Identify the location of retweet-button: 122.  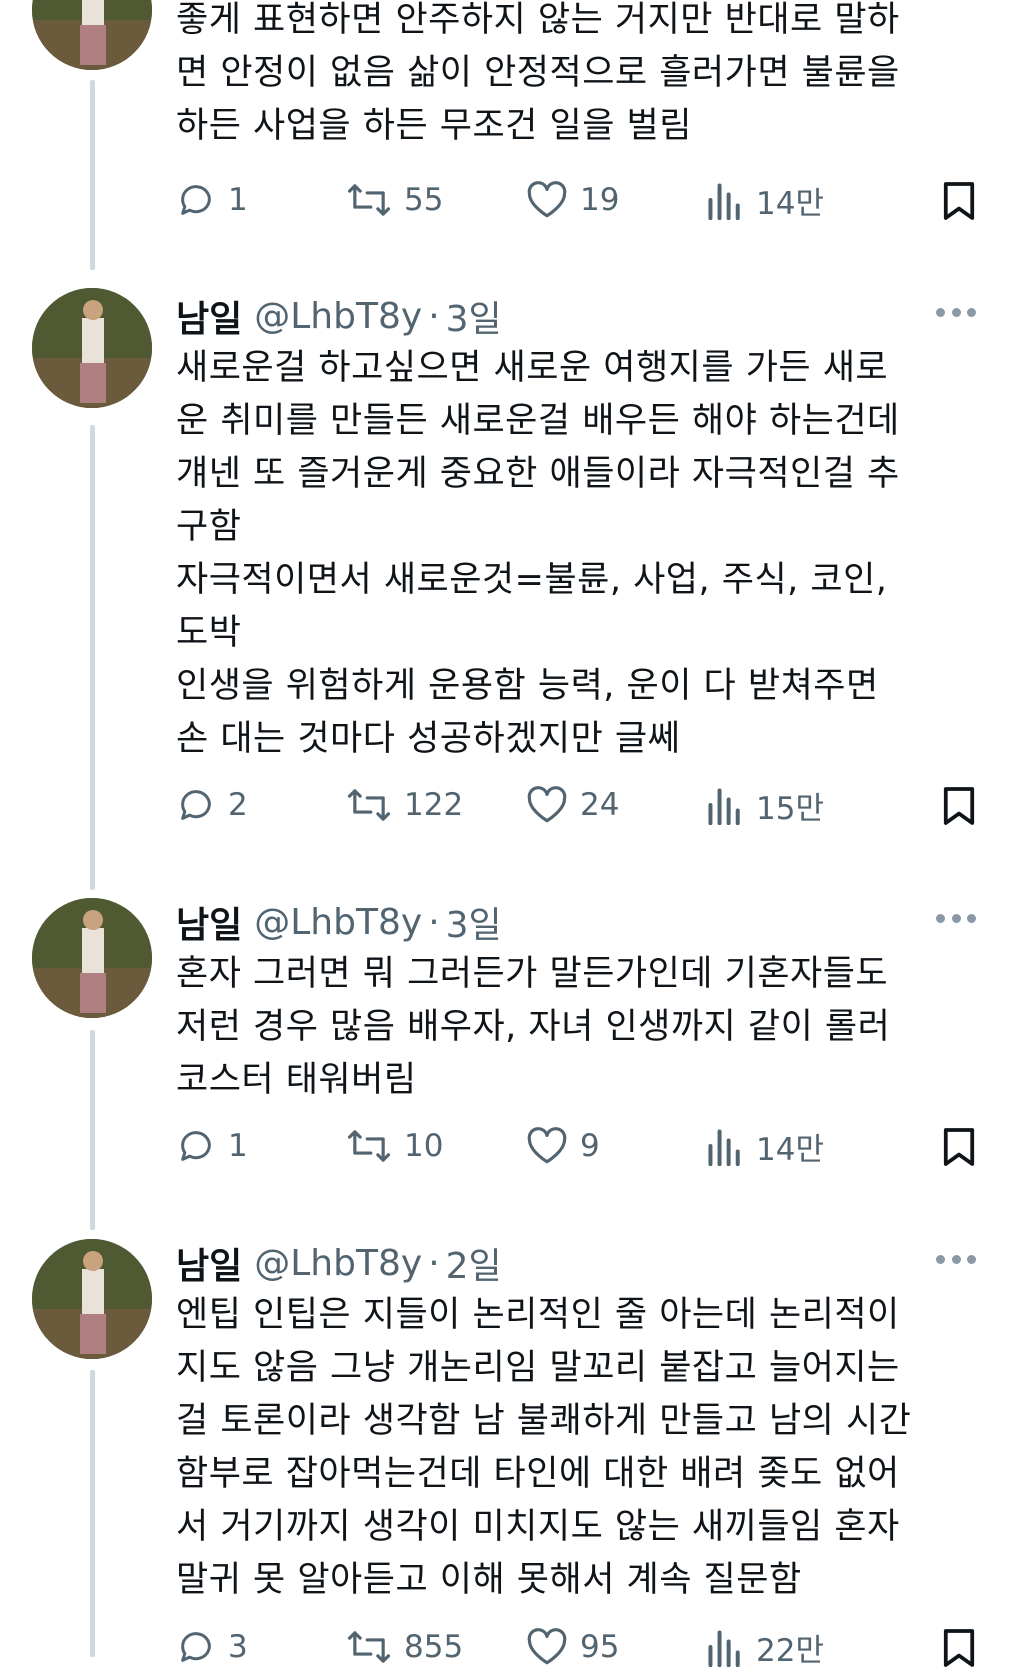
(404, 805).